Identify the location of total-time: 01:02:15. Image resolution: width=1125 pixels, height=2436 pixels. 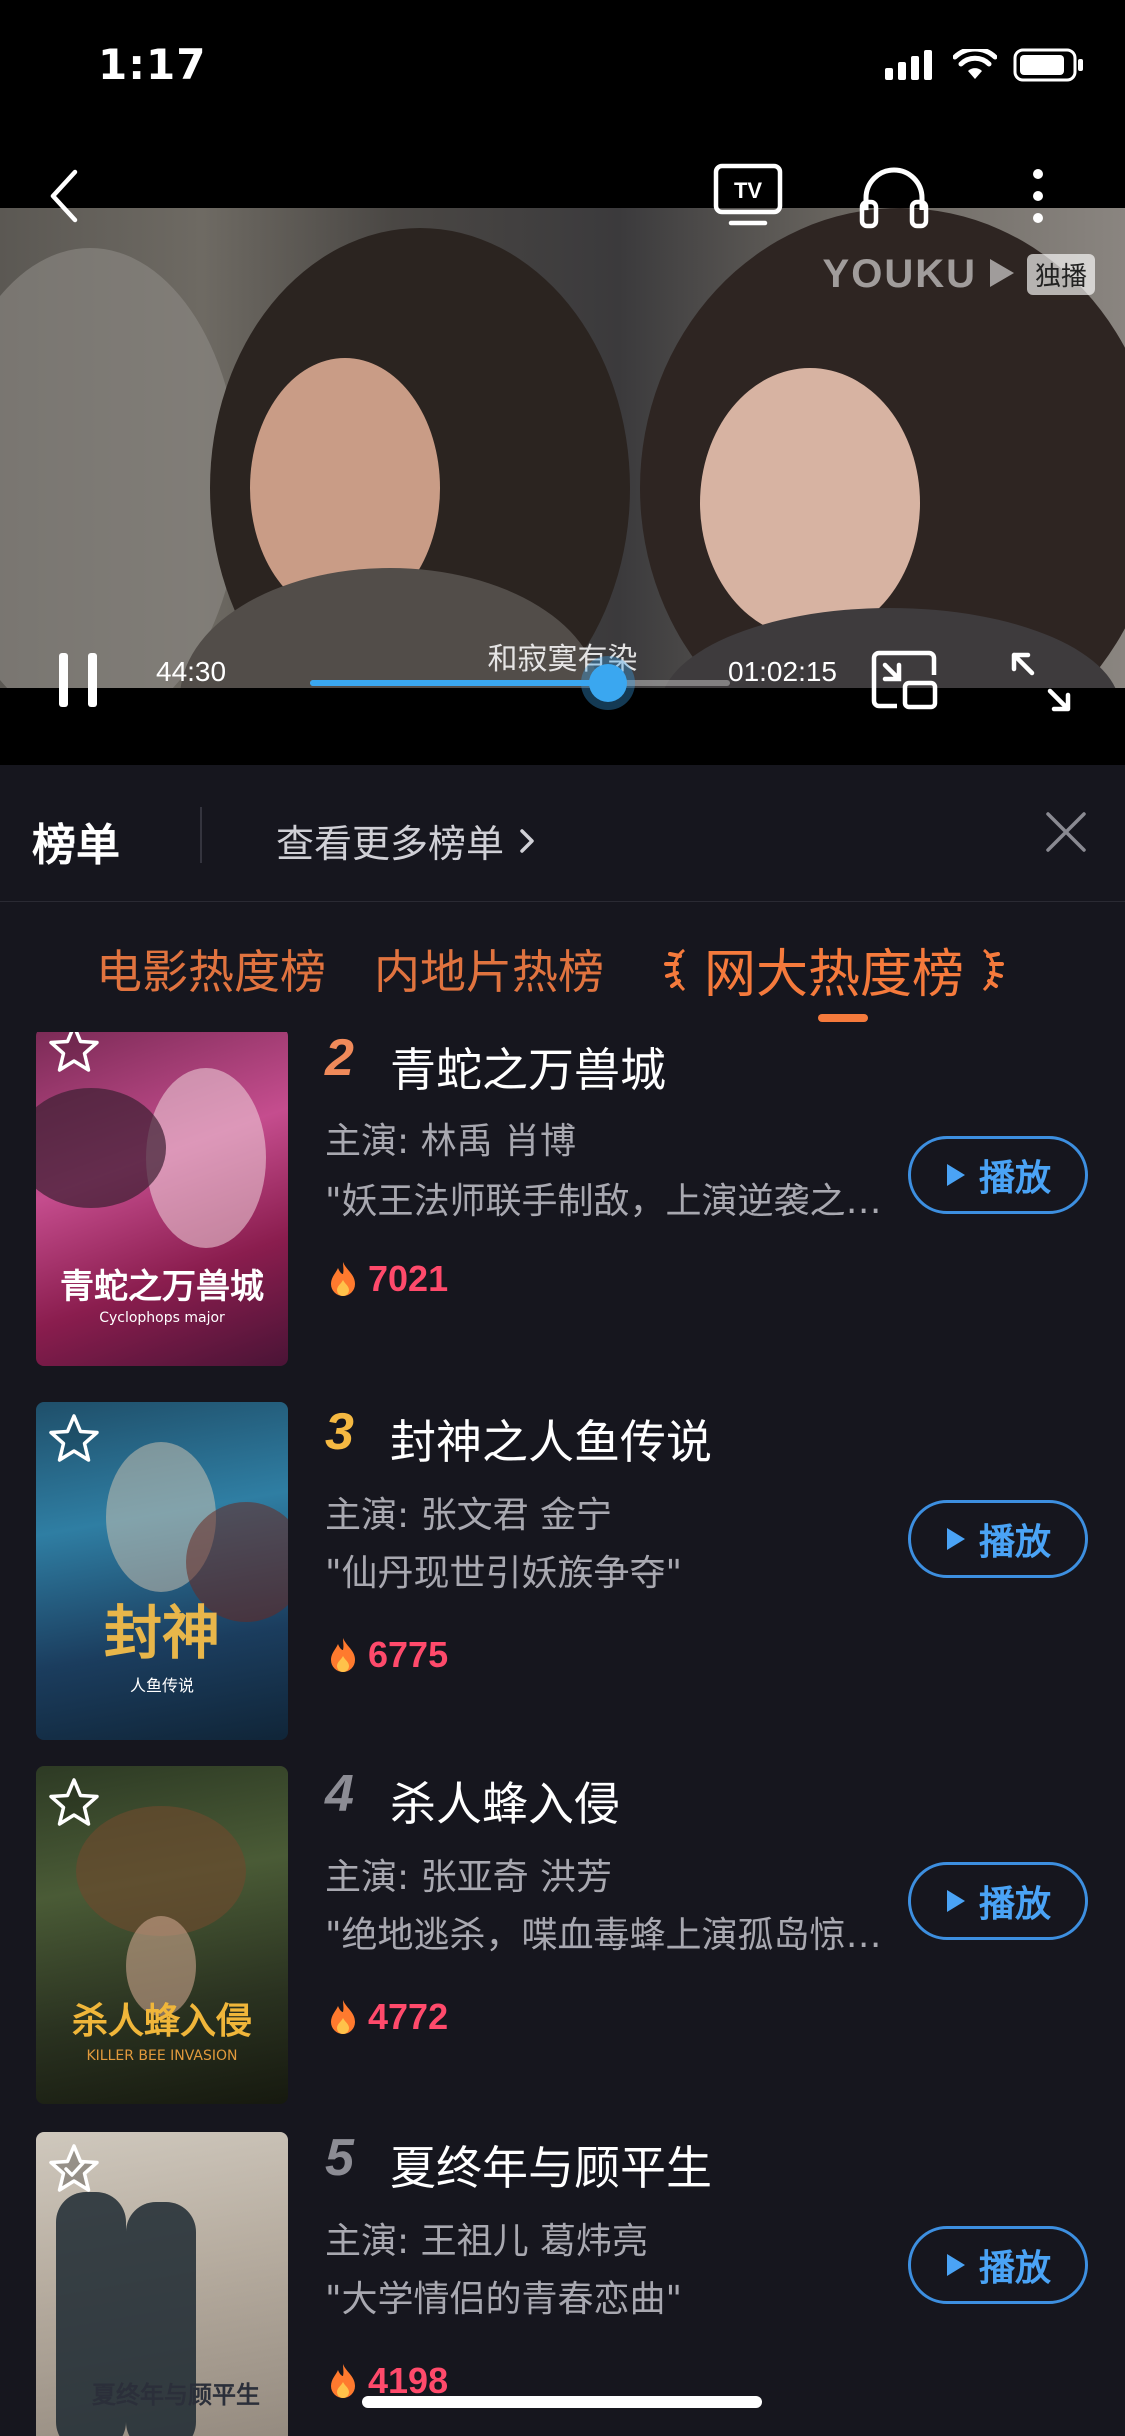
(782, 671).